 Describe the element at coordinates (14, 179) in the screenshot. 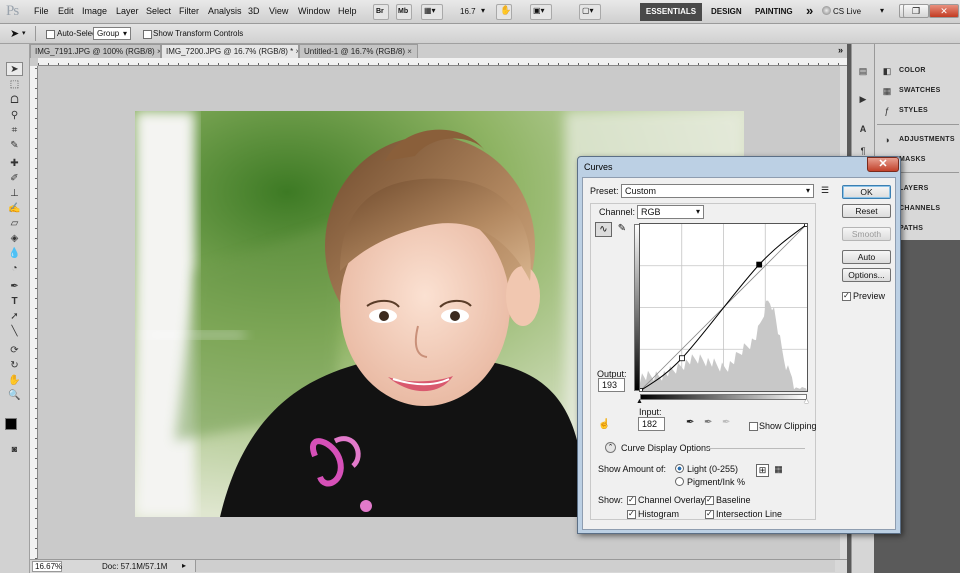

I see `brush-tool-icon: ✐` at that location.